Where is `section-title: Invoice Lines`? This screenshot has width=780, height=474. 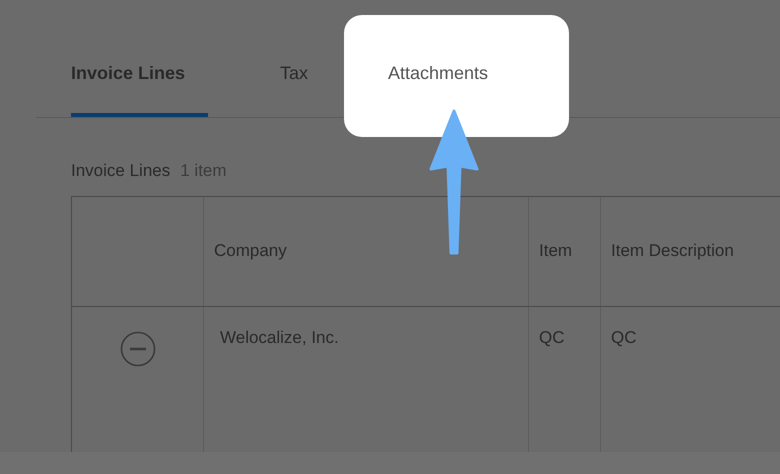
section-title: Invoice Lines is located at coordinates (120, 171).